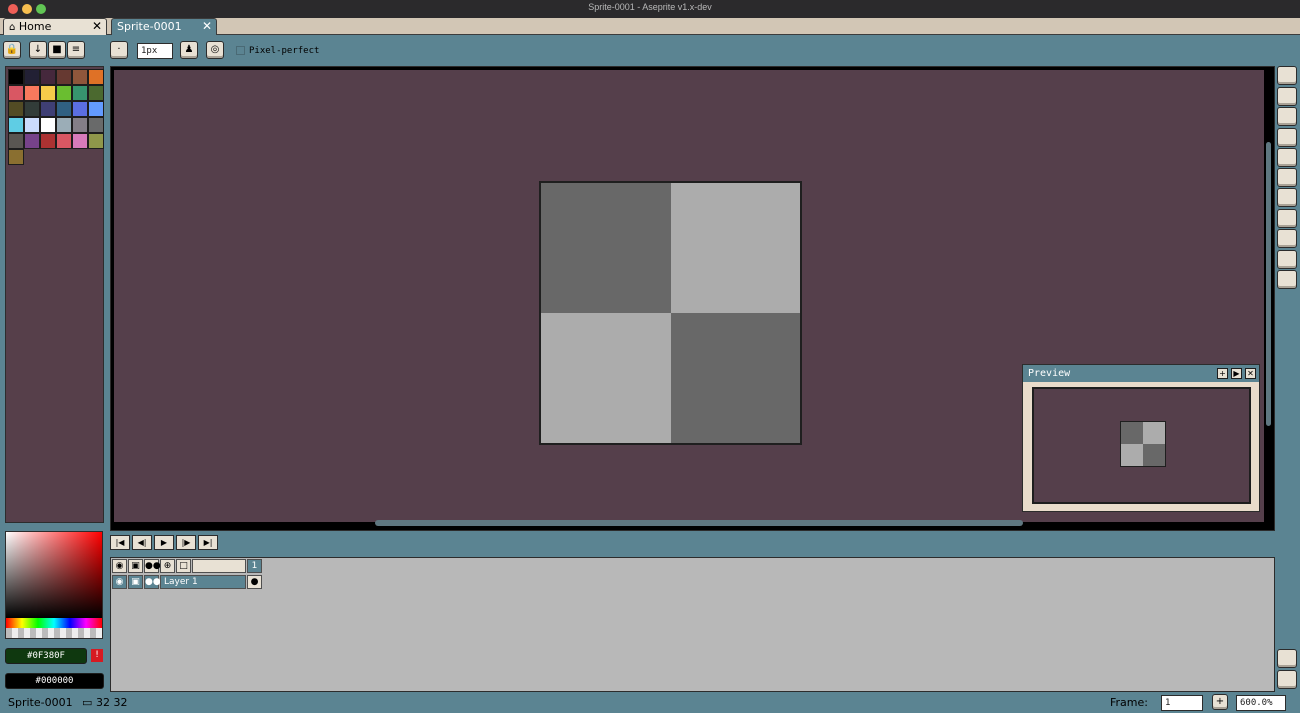  What do you see at coordinates (203, 582) in the screenshot?
I see `layer-name: Layer 1` at bounding box center [203, 582].